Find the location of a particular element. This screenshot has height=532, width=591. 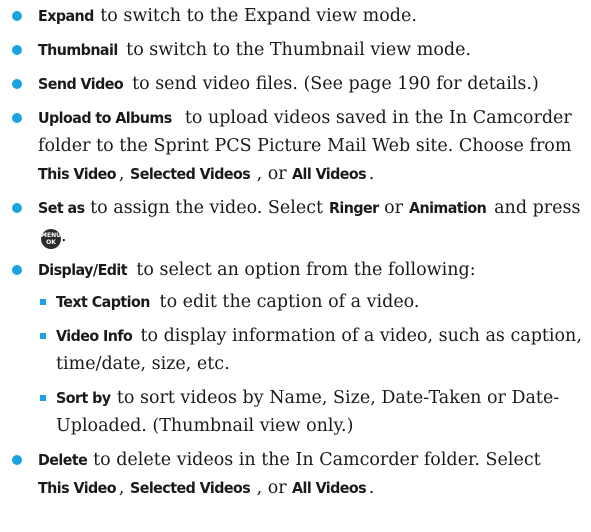

term-label: Delete is located at coordinates (63, 460).